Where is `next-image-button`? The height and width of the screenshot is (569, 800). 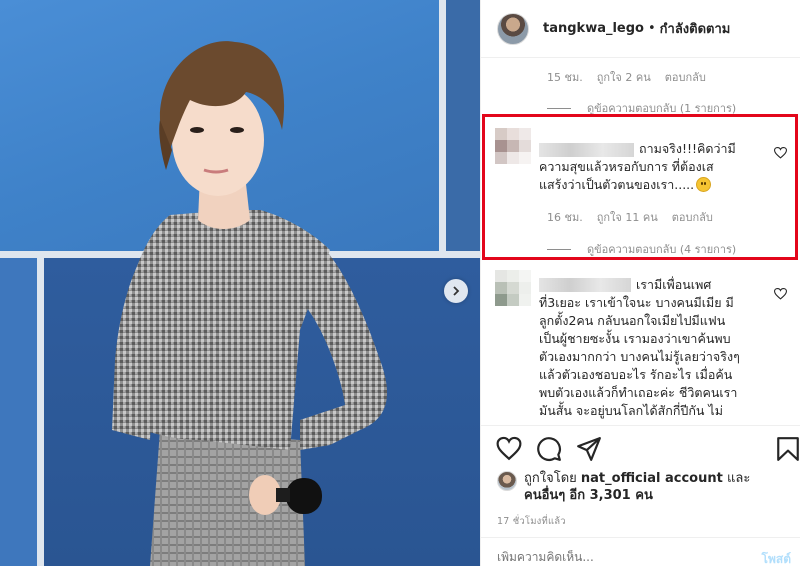 next-image-button is located at coordinates (456, 291).